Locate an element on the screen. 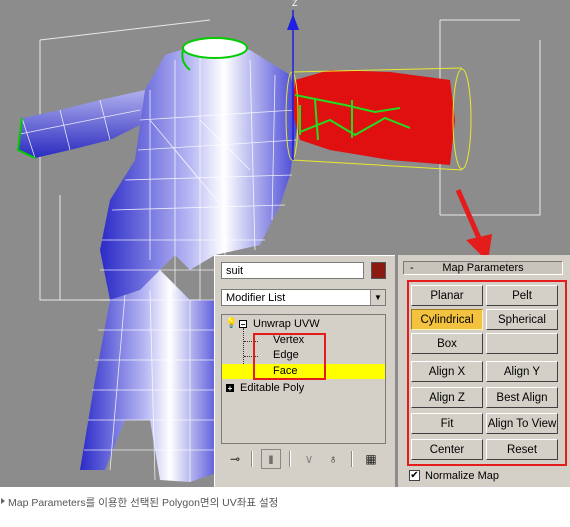  rollout-header: - Map Parameters is located at coordinates (483, 268).